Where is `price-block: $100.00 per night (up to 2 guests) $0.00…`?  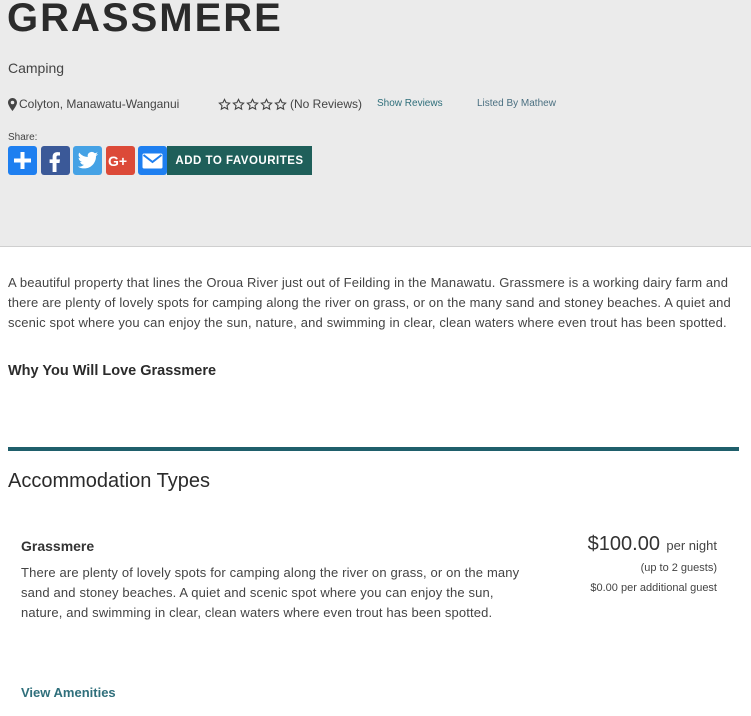
price-block: $100.00 per night (up to 2 guests) $0.00… is located at coordinates (652, 564).